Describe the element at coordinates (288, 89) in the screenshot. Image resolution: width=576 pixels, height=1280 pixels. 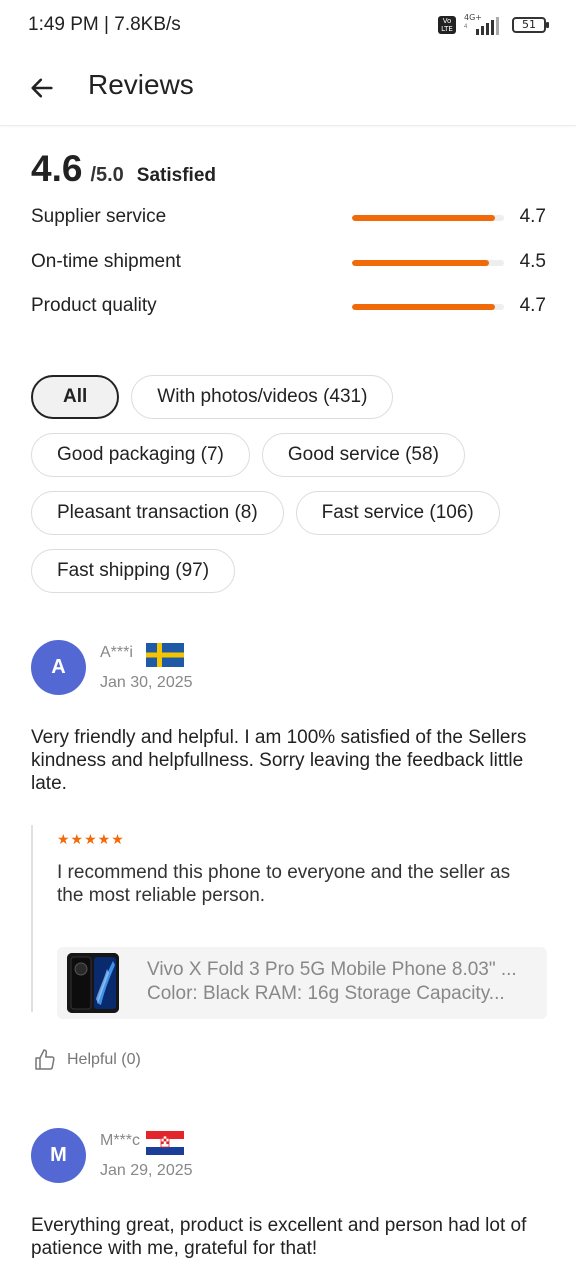
I see `app-bar: Reviews` at that location.